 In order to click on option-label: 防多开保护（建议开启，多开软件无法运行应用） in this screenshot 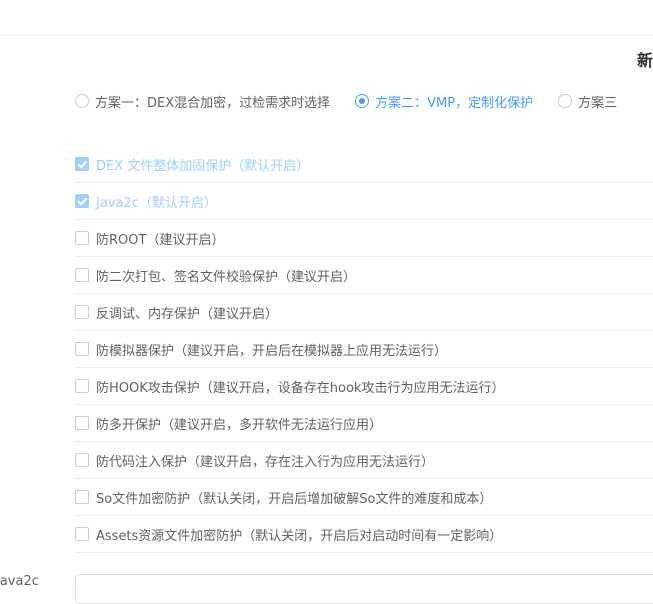, I will do `click(239, 425)`.